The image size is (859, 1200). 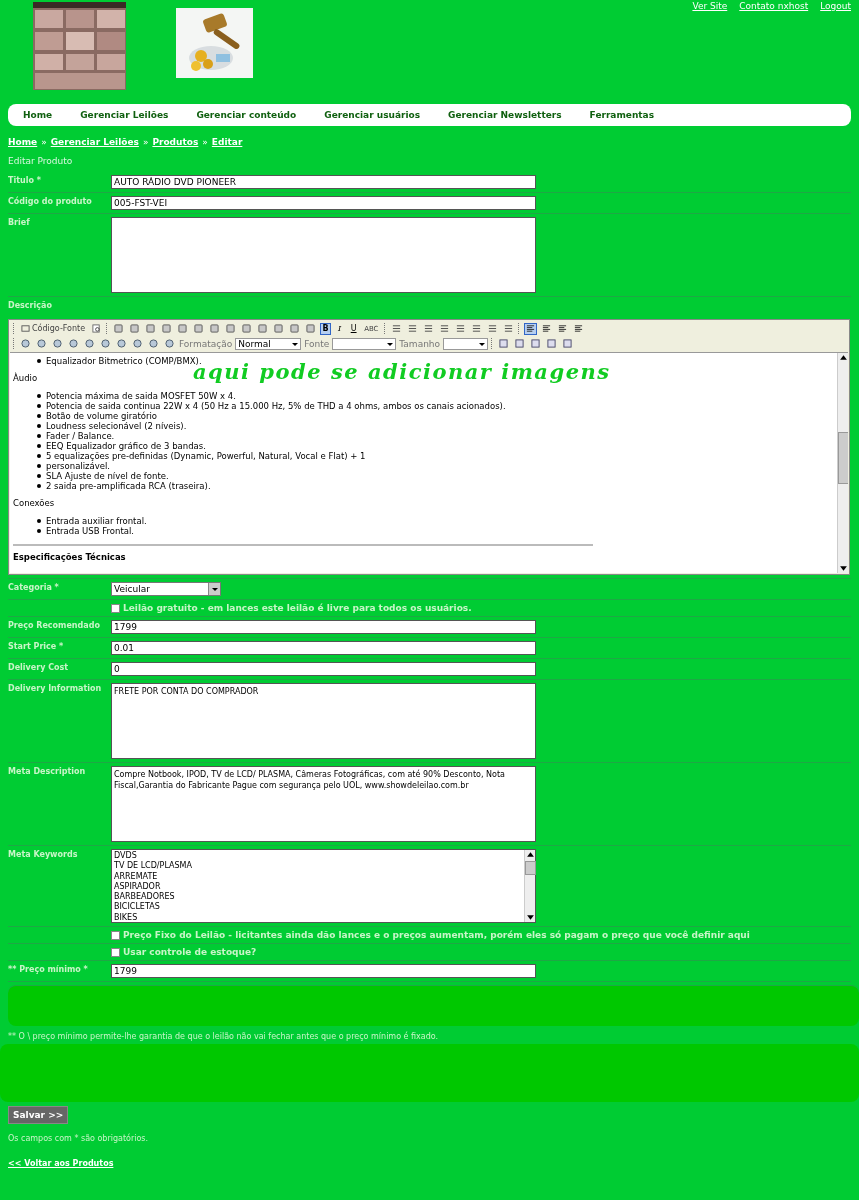 I want to click on keywords-listbox: DVDS TV DE LCD/PLASMA ARREMATE ASPIRADOR BARBEADORES BICICLETAS BIKES, so click(x=323, y=886).